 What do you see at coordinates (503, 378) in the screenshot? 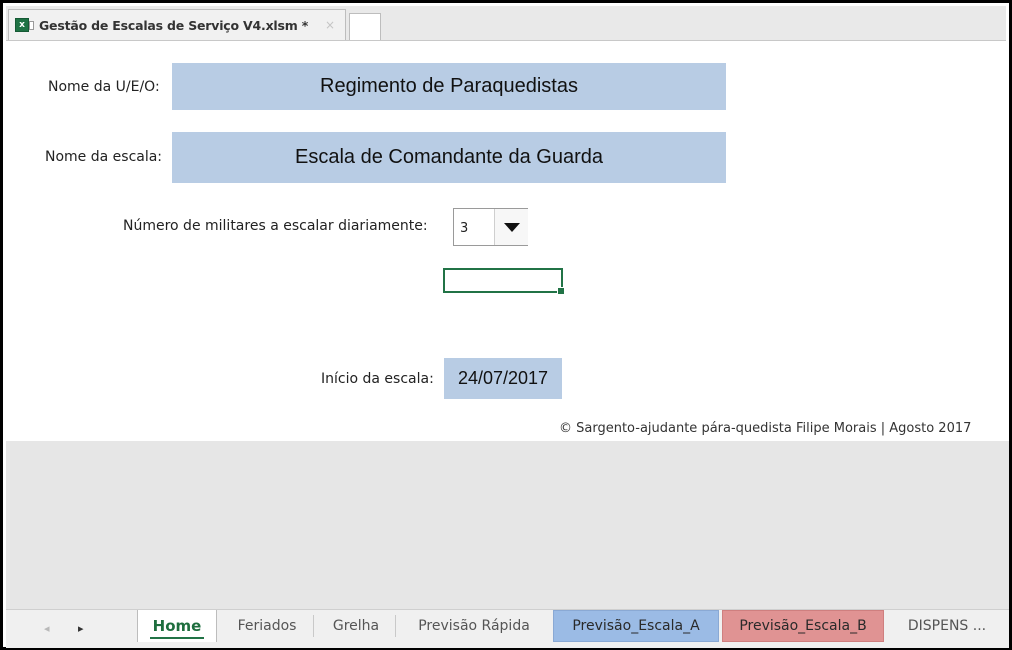
I see `start-date-field: 24/07/2017` at bounding box center [503, 378].